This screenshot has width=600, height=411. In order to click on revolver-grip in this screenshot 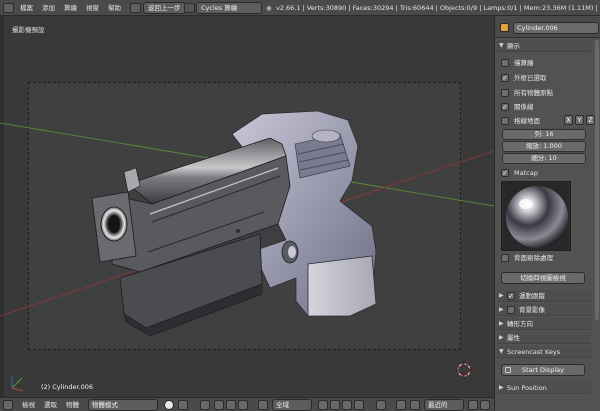, I will do `click(342, 286)`.